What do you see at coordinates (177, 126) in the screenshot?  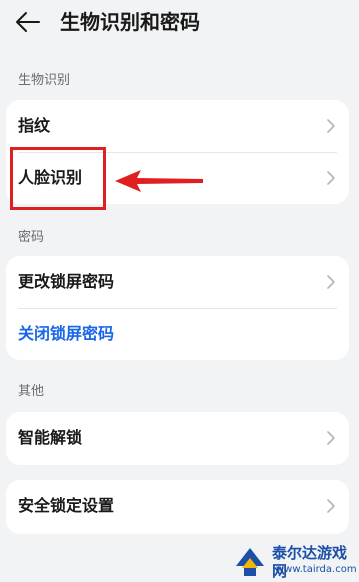 I see `fingerprint-row: 指纹` at bounding box center [177, 126].